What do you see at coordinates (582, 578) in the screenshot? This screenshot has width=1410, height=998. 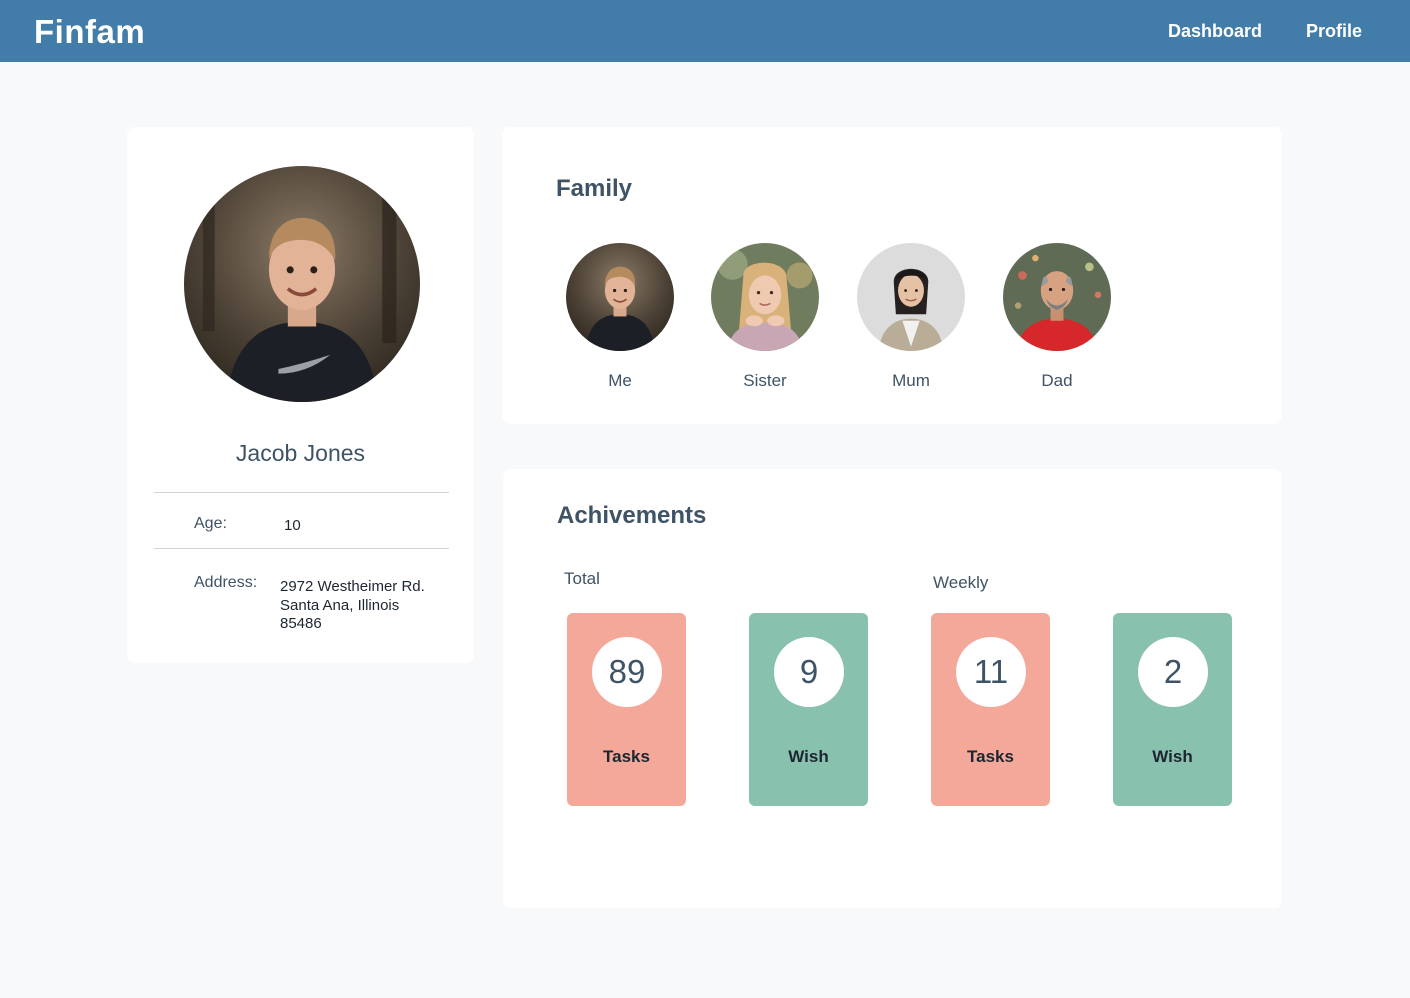 I see `total-label: Total` at bounding box center [582, 578].